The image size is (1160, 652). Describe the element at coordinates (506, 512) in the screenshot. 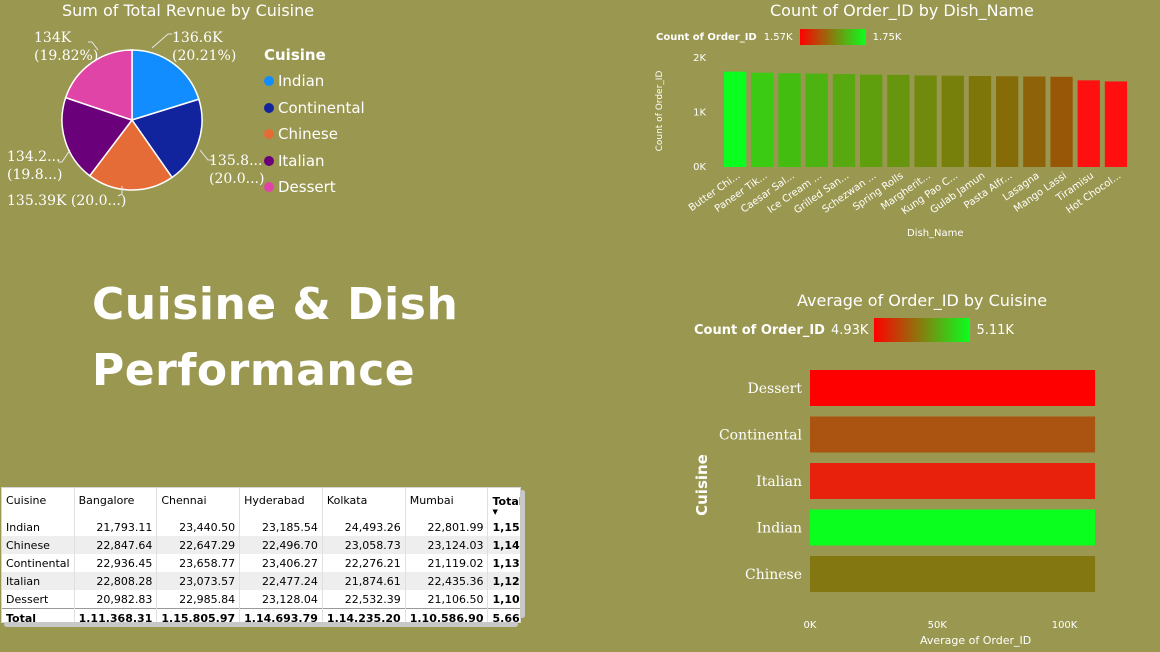

I see `sort-desc-icon: ▼` at that location.